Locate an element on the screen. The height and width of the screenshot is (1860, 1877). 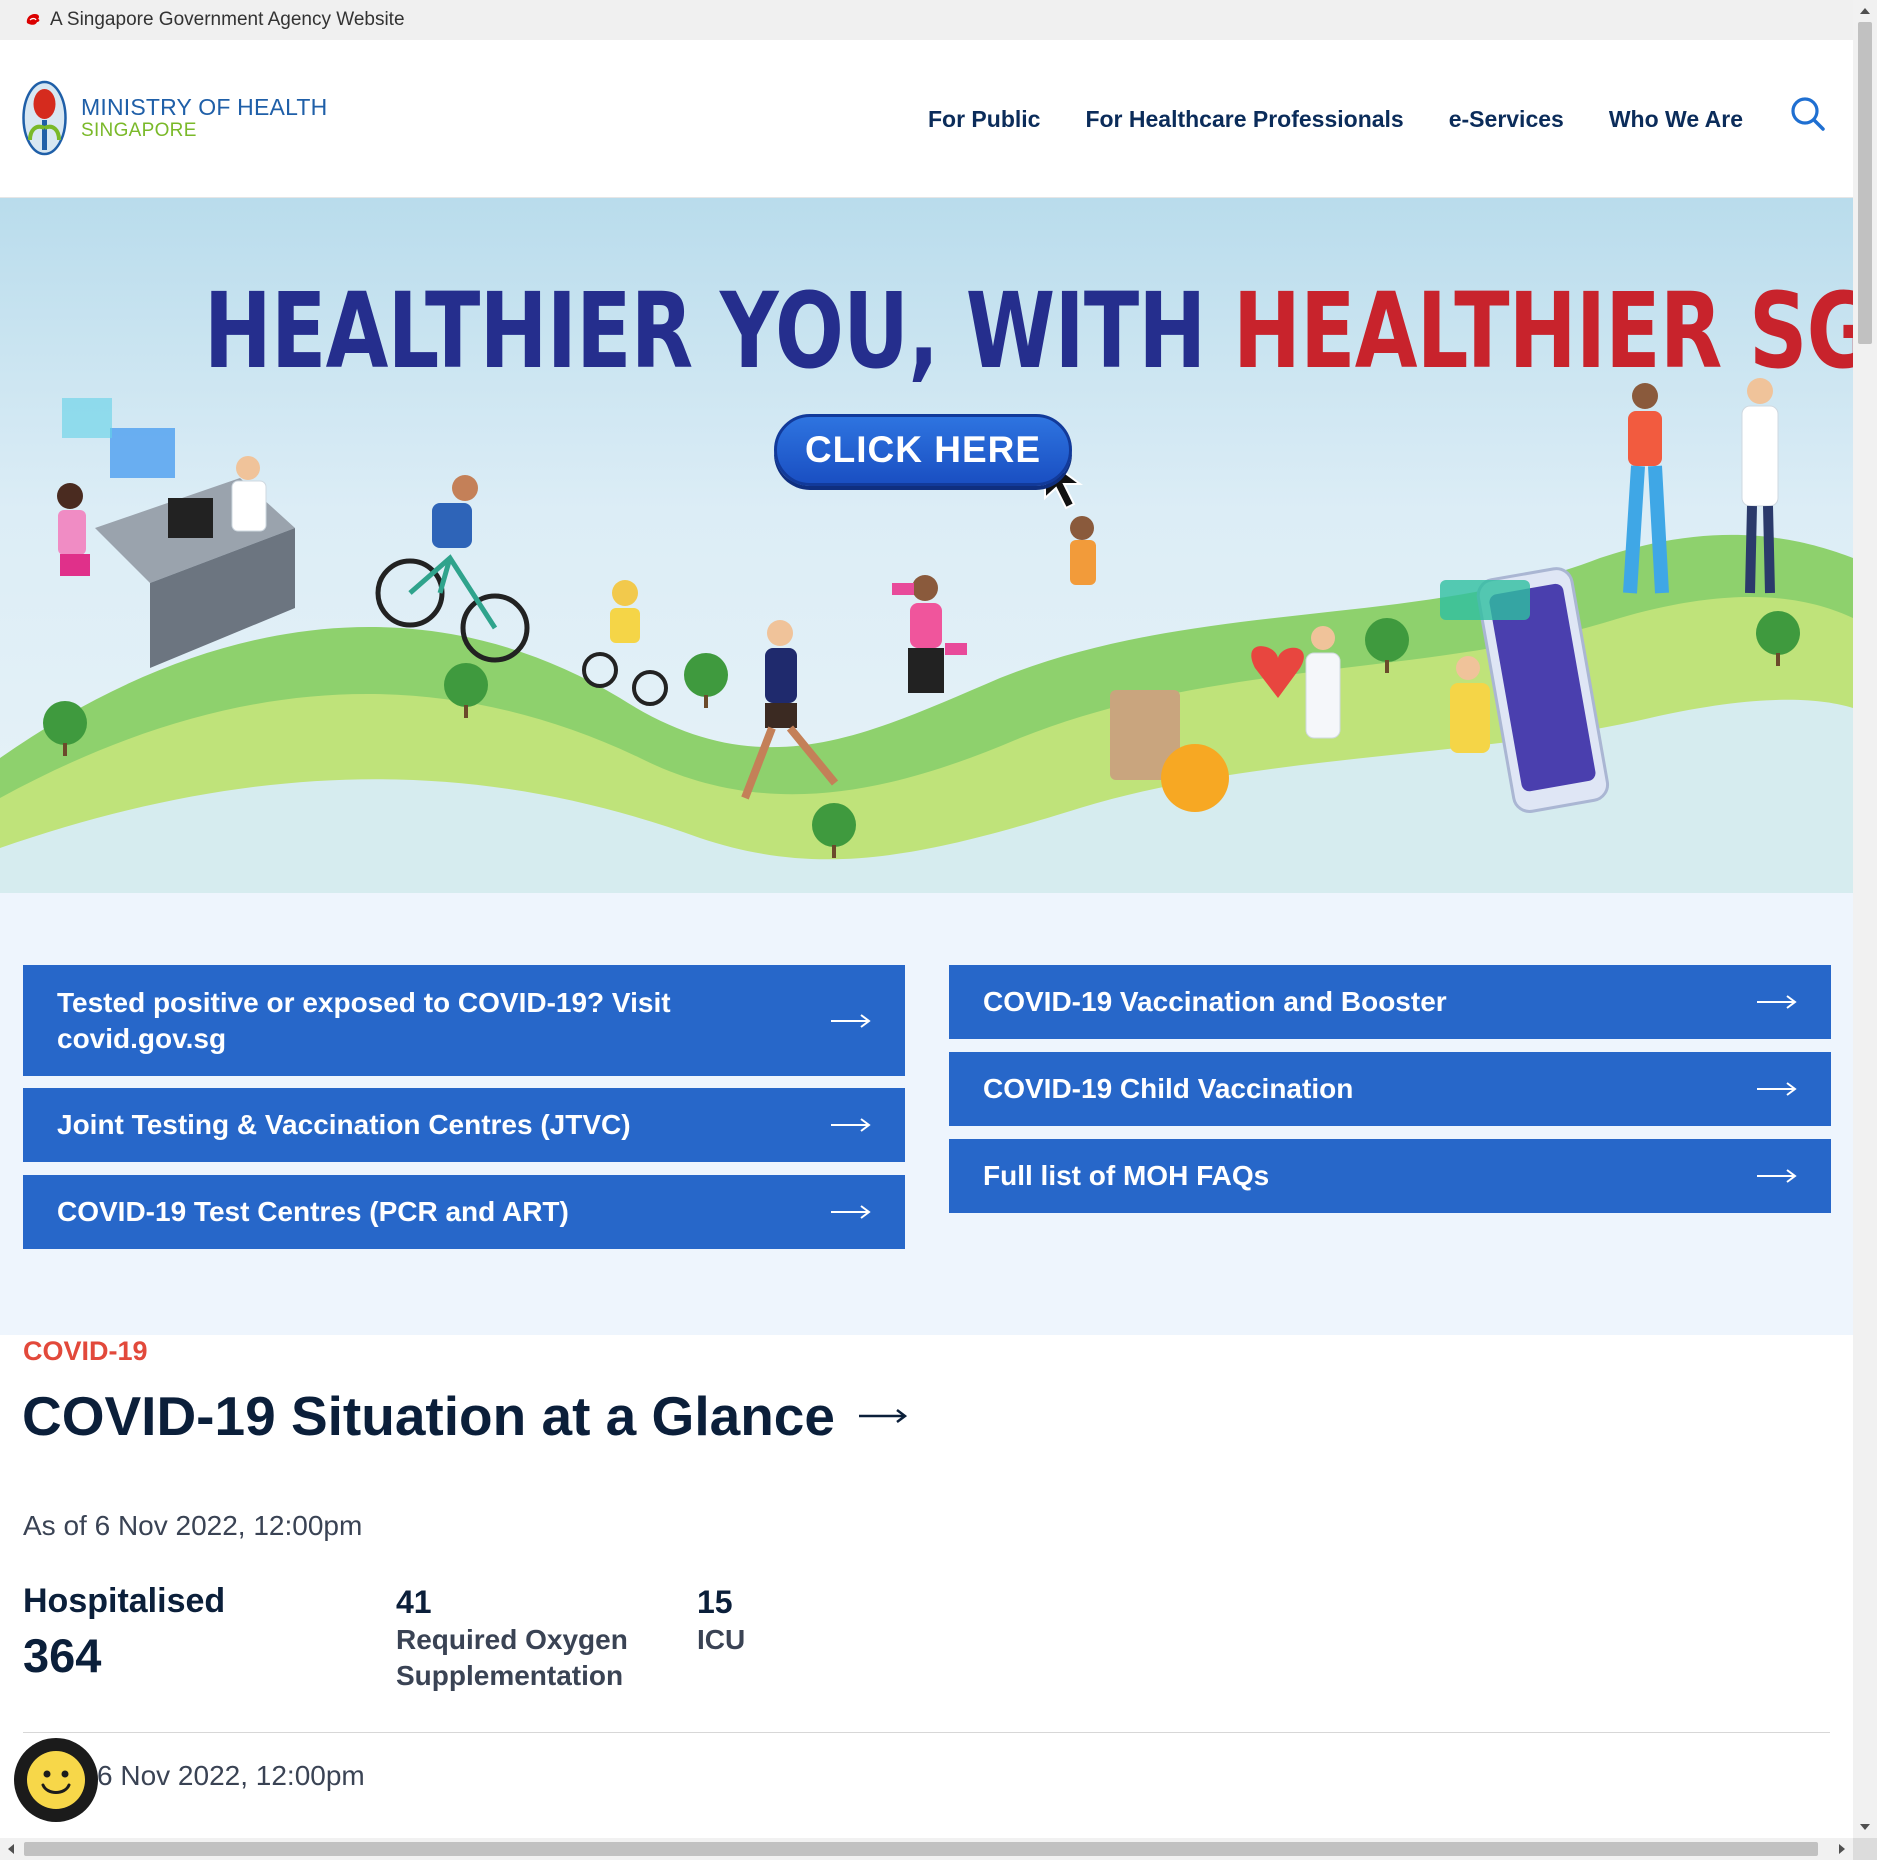
vertical-scrollbar-thumb is located at coordinates (1865, 183).